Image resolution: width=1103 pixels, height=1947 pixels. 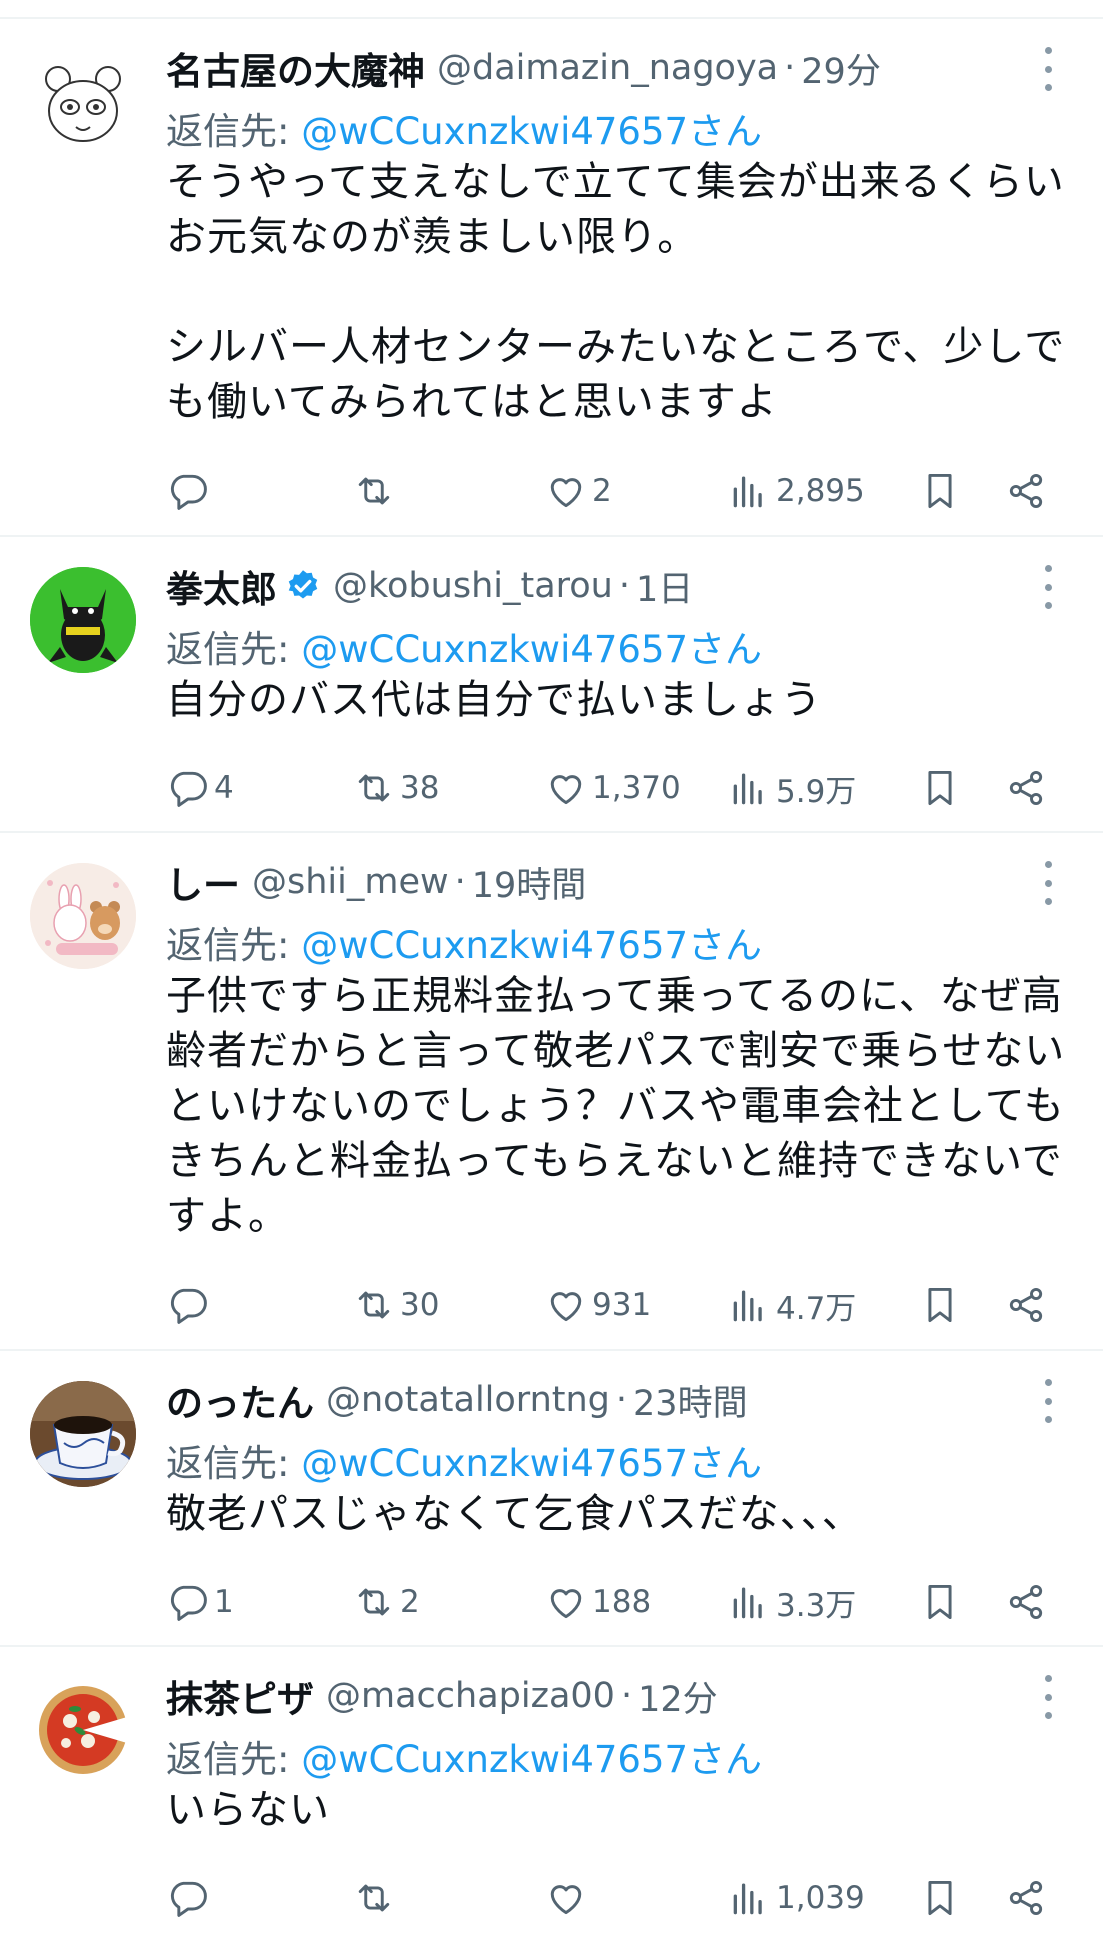 What do you see at coordinates (602, 491) in the screenshot?
I see `like-count: 2` at bounding box center [602, 491].